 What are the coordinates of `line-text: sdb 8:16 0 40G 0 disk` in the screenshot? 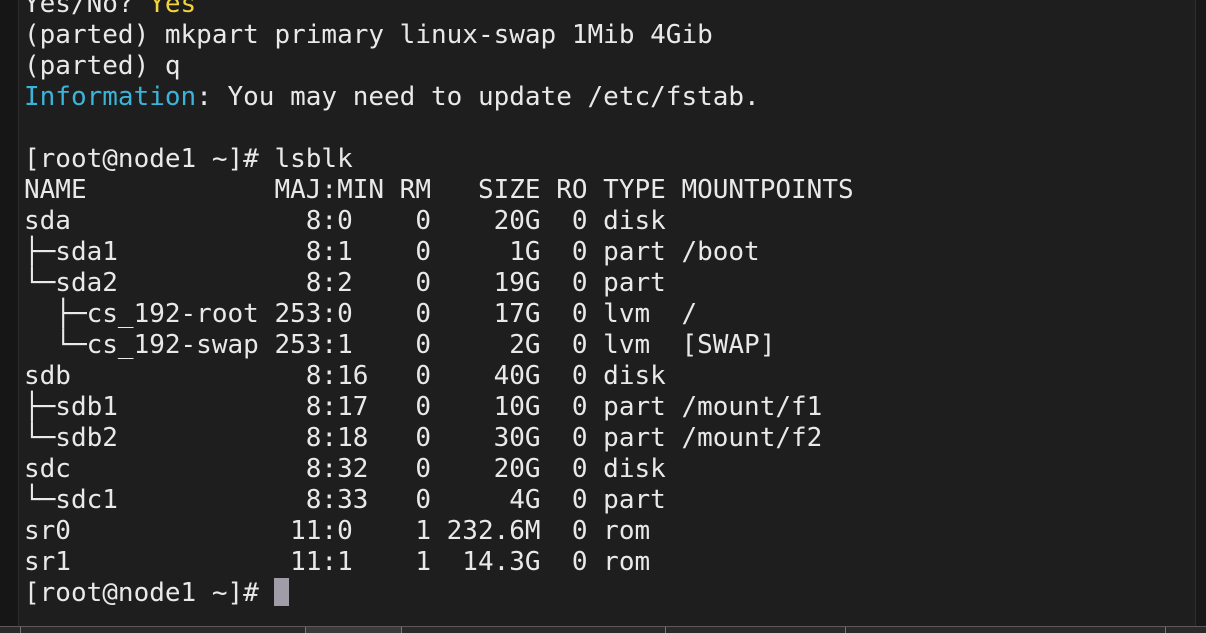 It's located at (345, 376).